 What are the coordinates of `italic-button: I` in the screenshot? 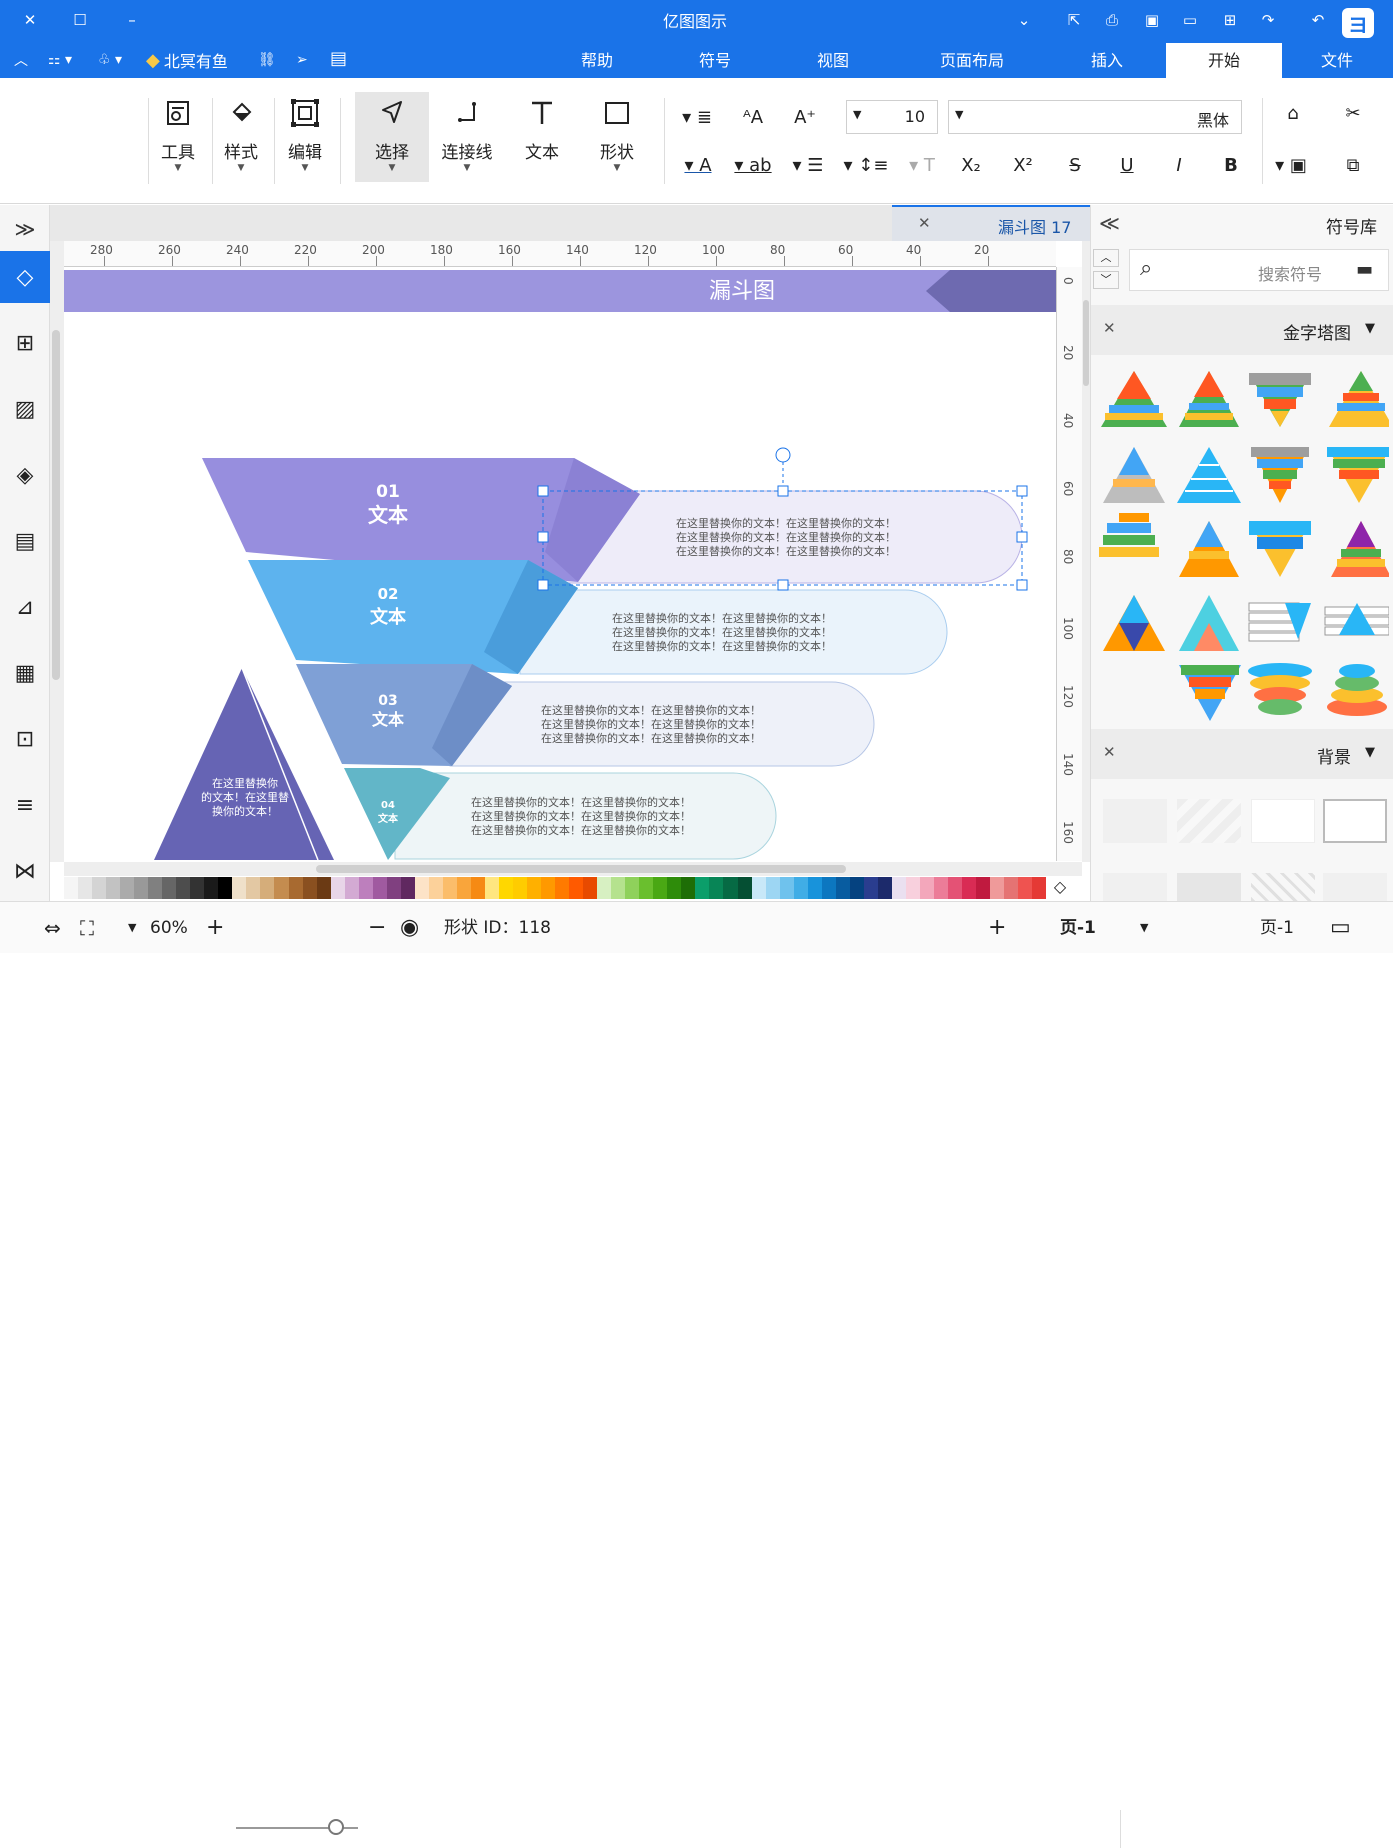 It's located at (1179, 165).